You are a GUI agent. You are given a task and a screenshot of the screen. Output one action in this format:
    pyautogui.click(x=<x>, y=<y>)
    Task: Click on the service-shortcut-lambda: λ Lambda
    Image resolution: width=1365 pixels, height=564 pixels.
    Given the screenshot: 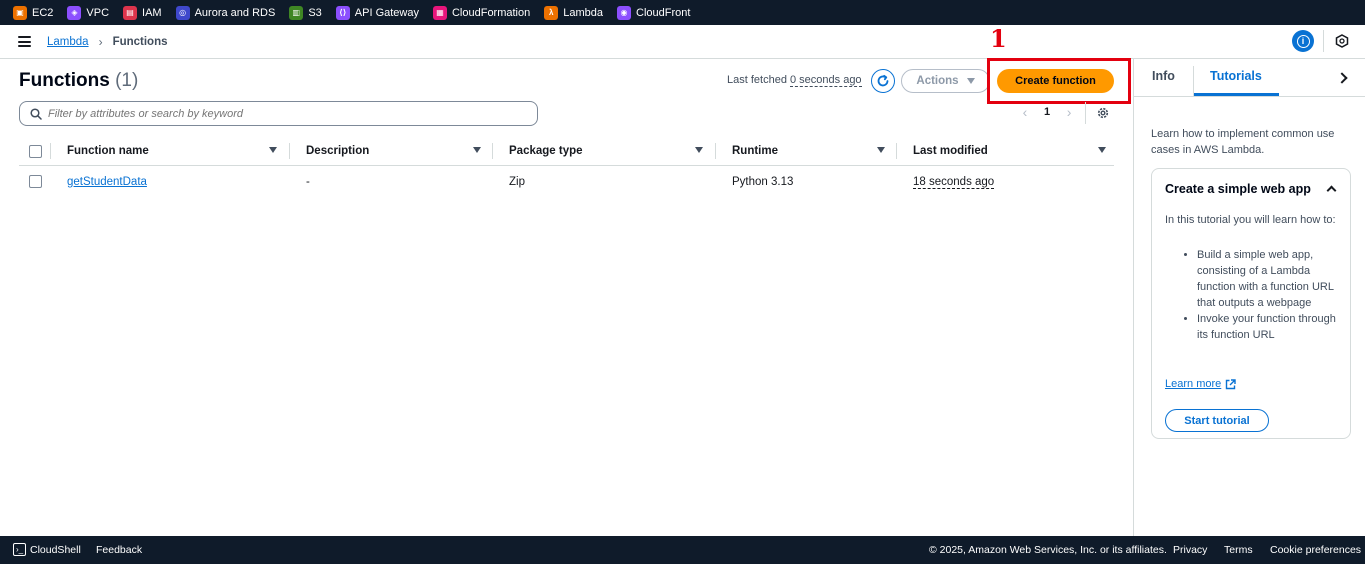 What is the action you would take?
    pyautogui.click(x=574, y=12)
    